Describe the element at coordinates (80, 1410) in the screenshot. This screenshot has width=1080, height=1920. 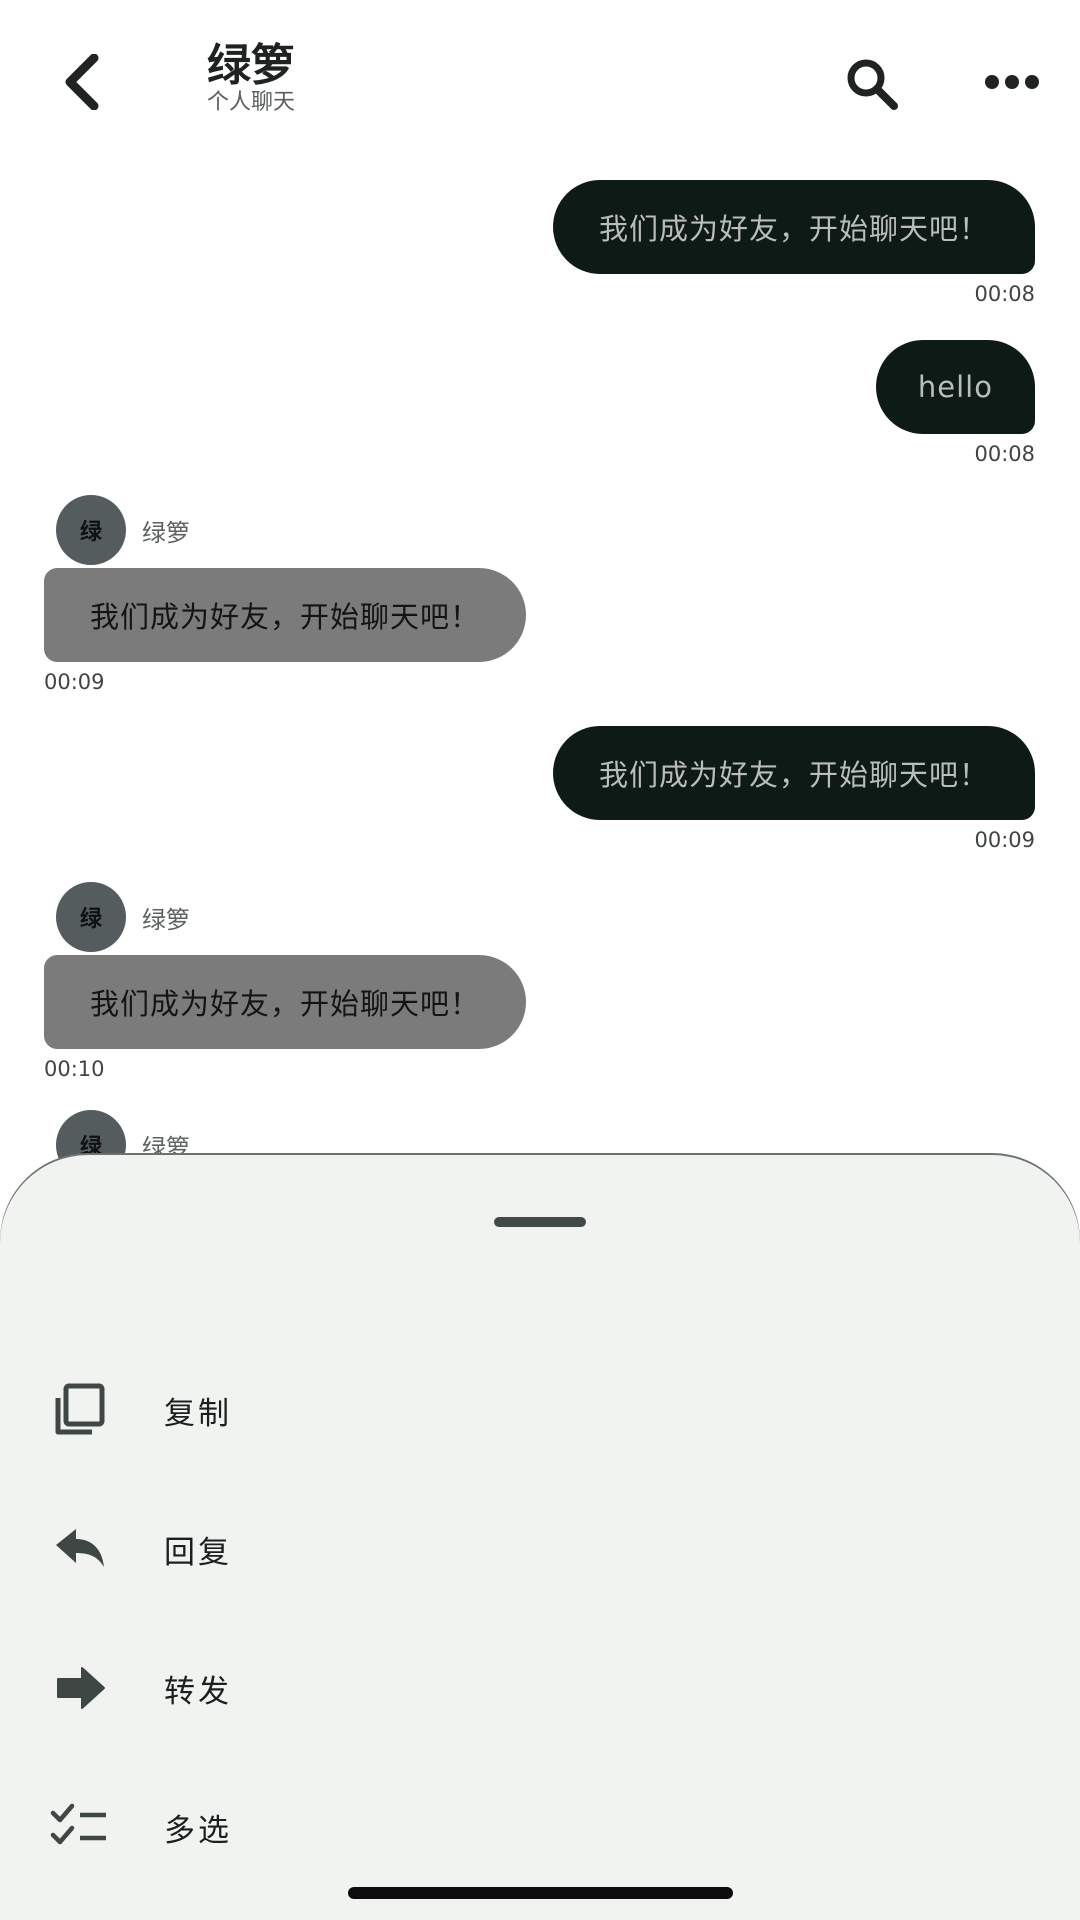
I see `copy-icon` at that location.